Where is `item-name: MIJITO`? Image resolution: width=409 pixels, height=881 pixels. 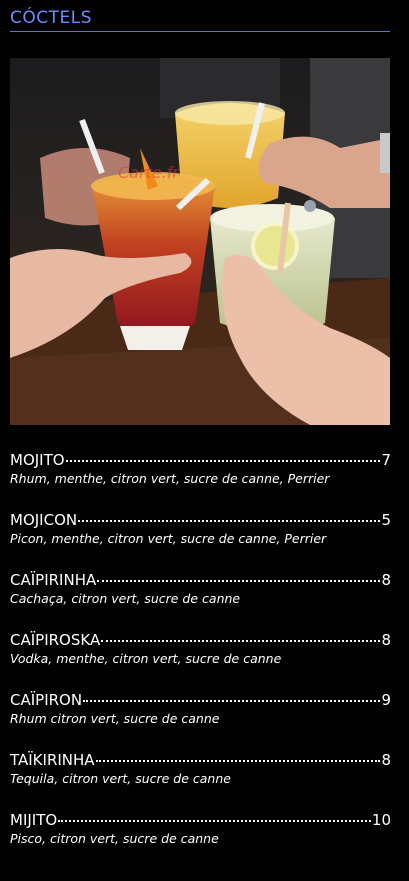
item-name: MIJITO is located at coordinates (34, 820).